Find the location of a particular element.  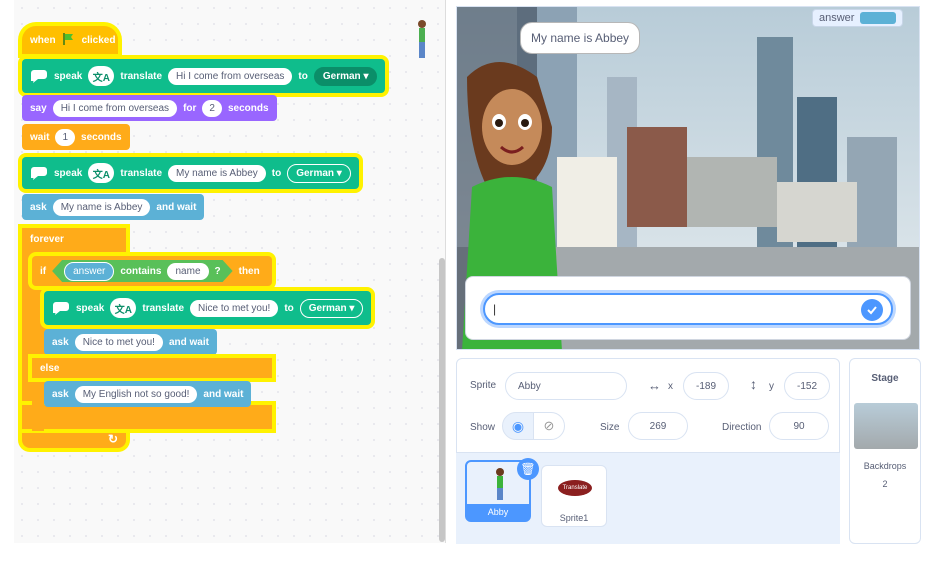

if-then-else-block: if answer contains name ? then is located at coordinates (152, 271).